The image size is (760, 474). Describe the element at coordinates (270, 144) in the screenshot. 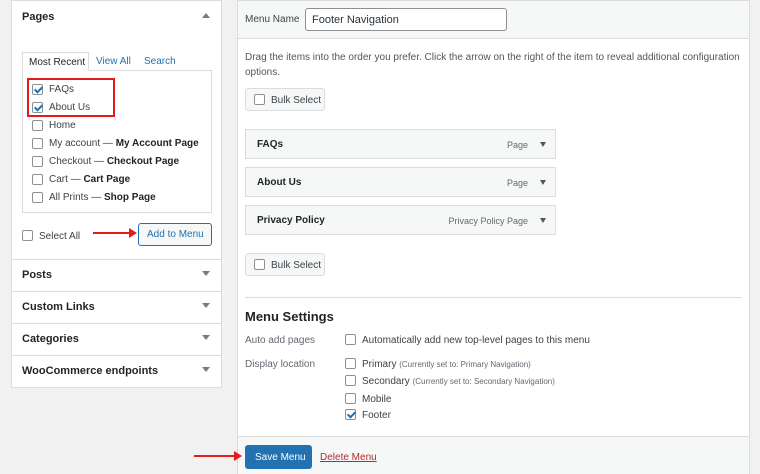

I see `menu-item-title: FAQs` at that location.